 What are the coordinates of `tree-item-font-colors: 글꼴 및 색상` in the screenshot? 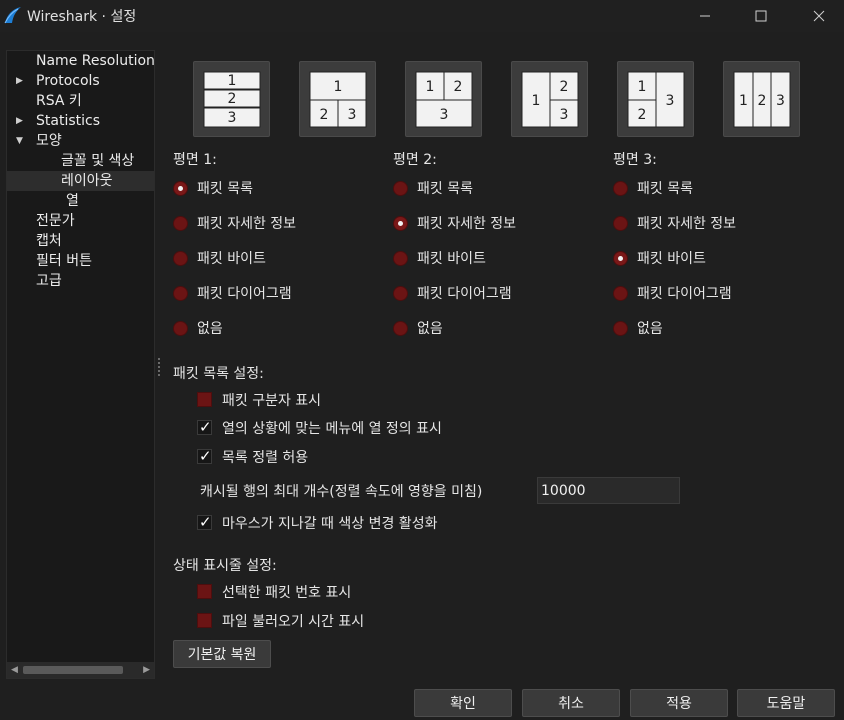 It's located at (80, 161).